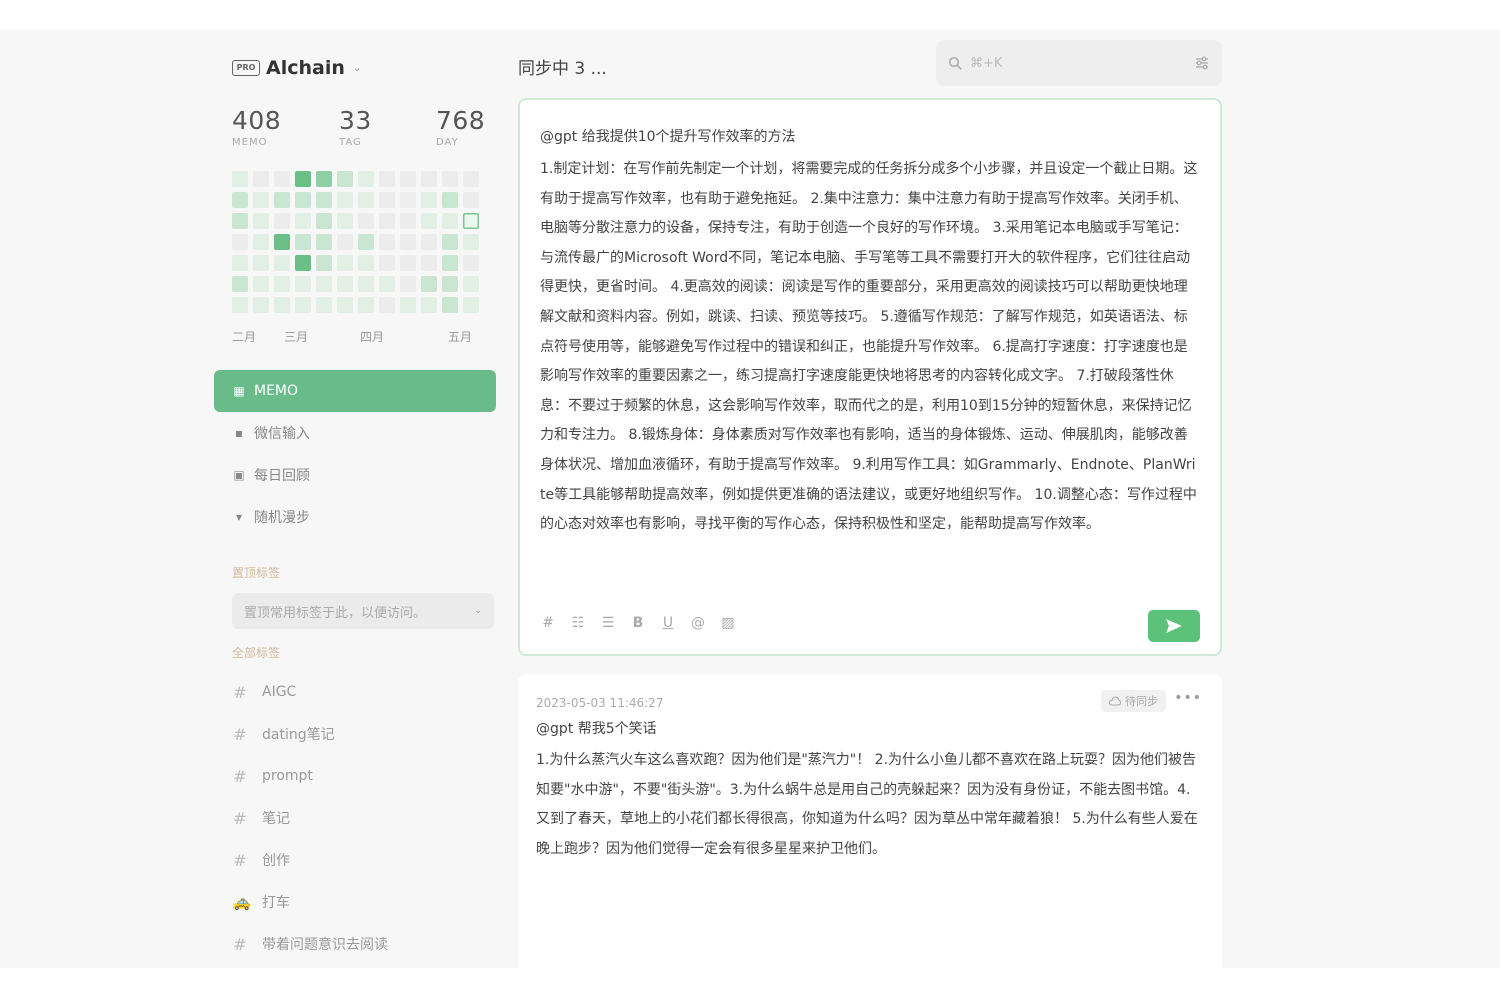  Describe the element at coordinates (363, 776) in the screenshot. I see `tag-item-prompt: # prompt` at that location.